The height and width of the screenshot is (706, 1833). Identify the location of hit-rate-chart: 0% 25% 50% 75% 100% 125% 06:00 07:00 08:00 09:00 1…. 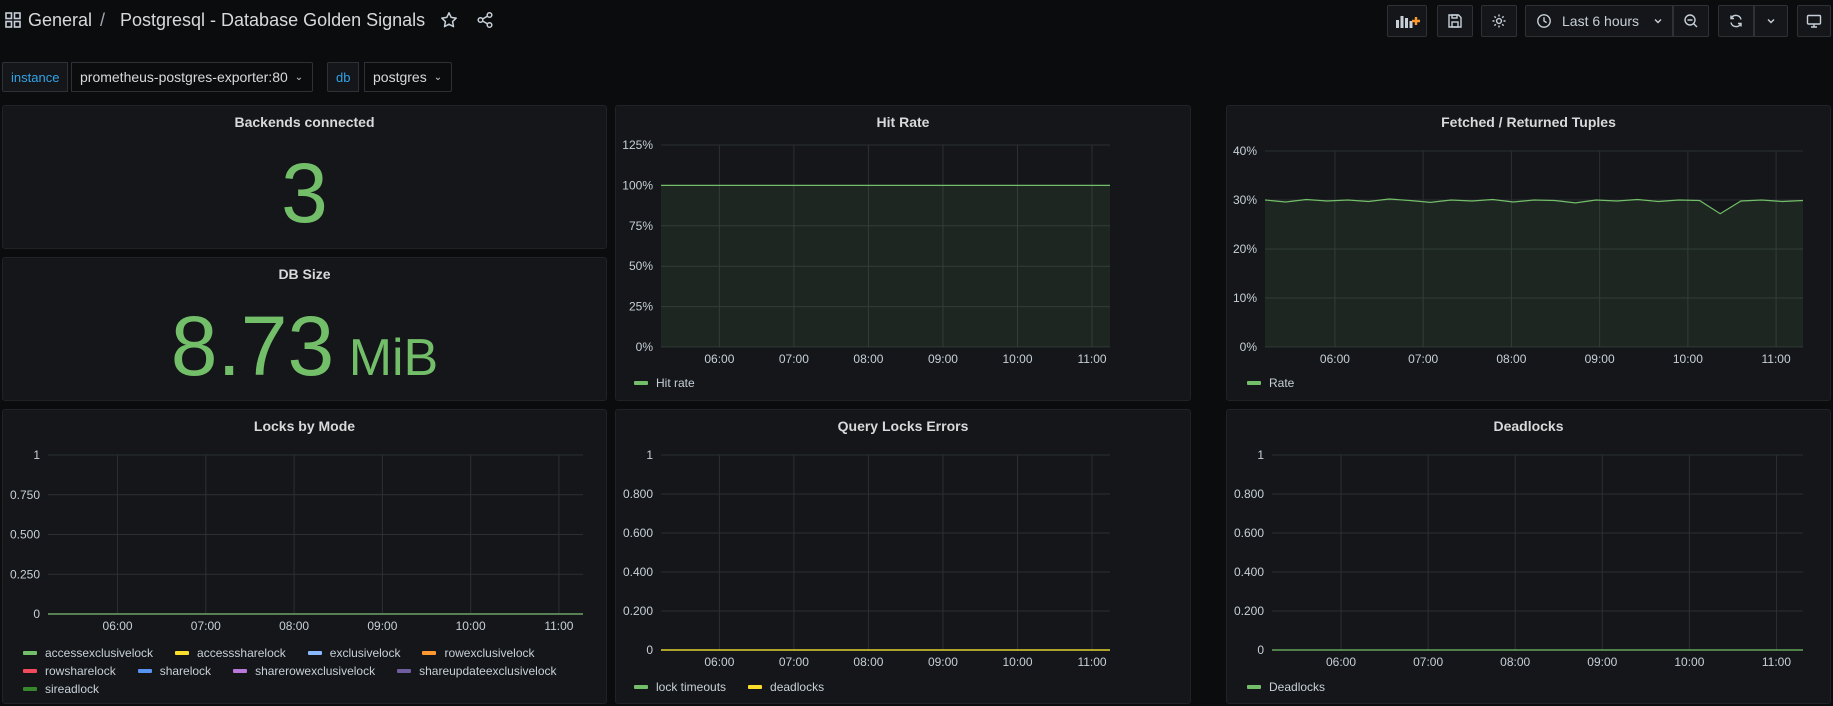
(866, 252).